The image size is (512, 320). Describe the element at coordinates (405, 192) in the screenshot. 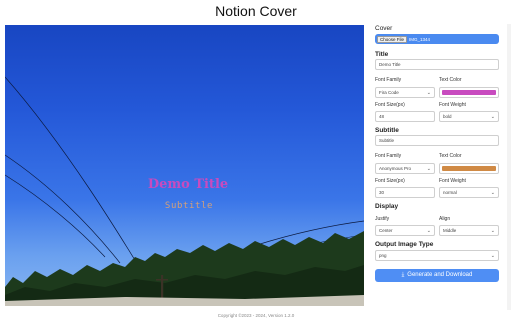

I see `subtitle-font-size-input: 30` at that location.